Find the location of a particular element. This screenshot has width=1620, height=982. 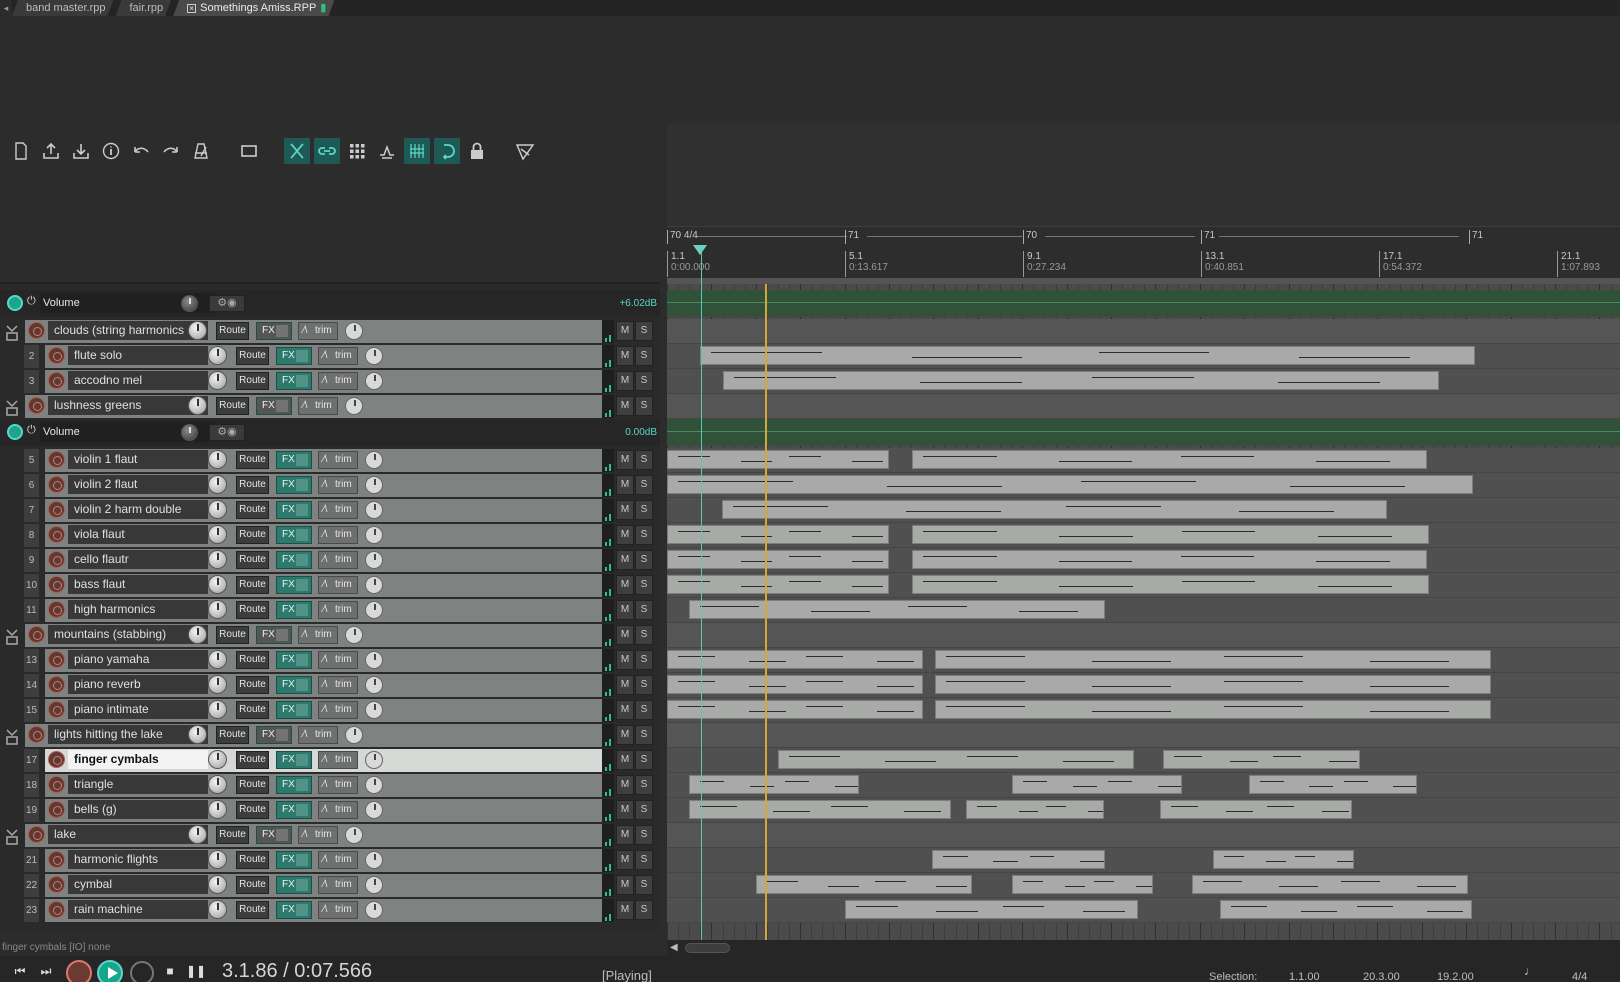

track-row: 13 piano yamaha Route FX trim MS is located at coordinates (330, 660).